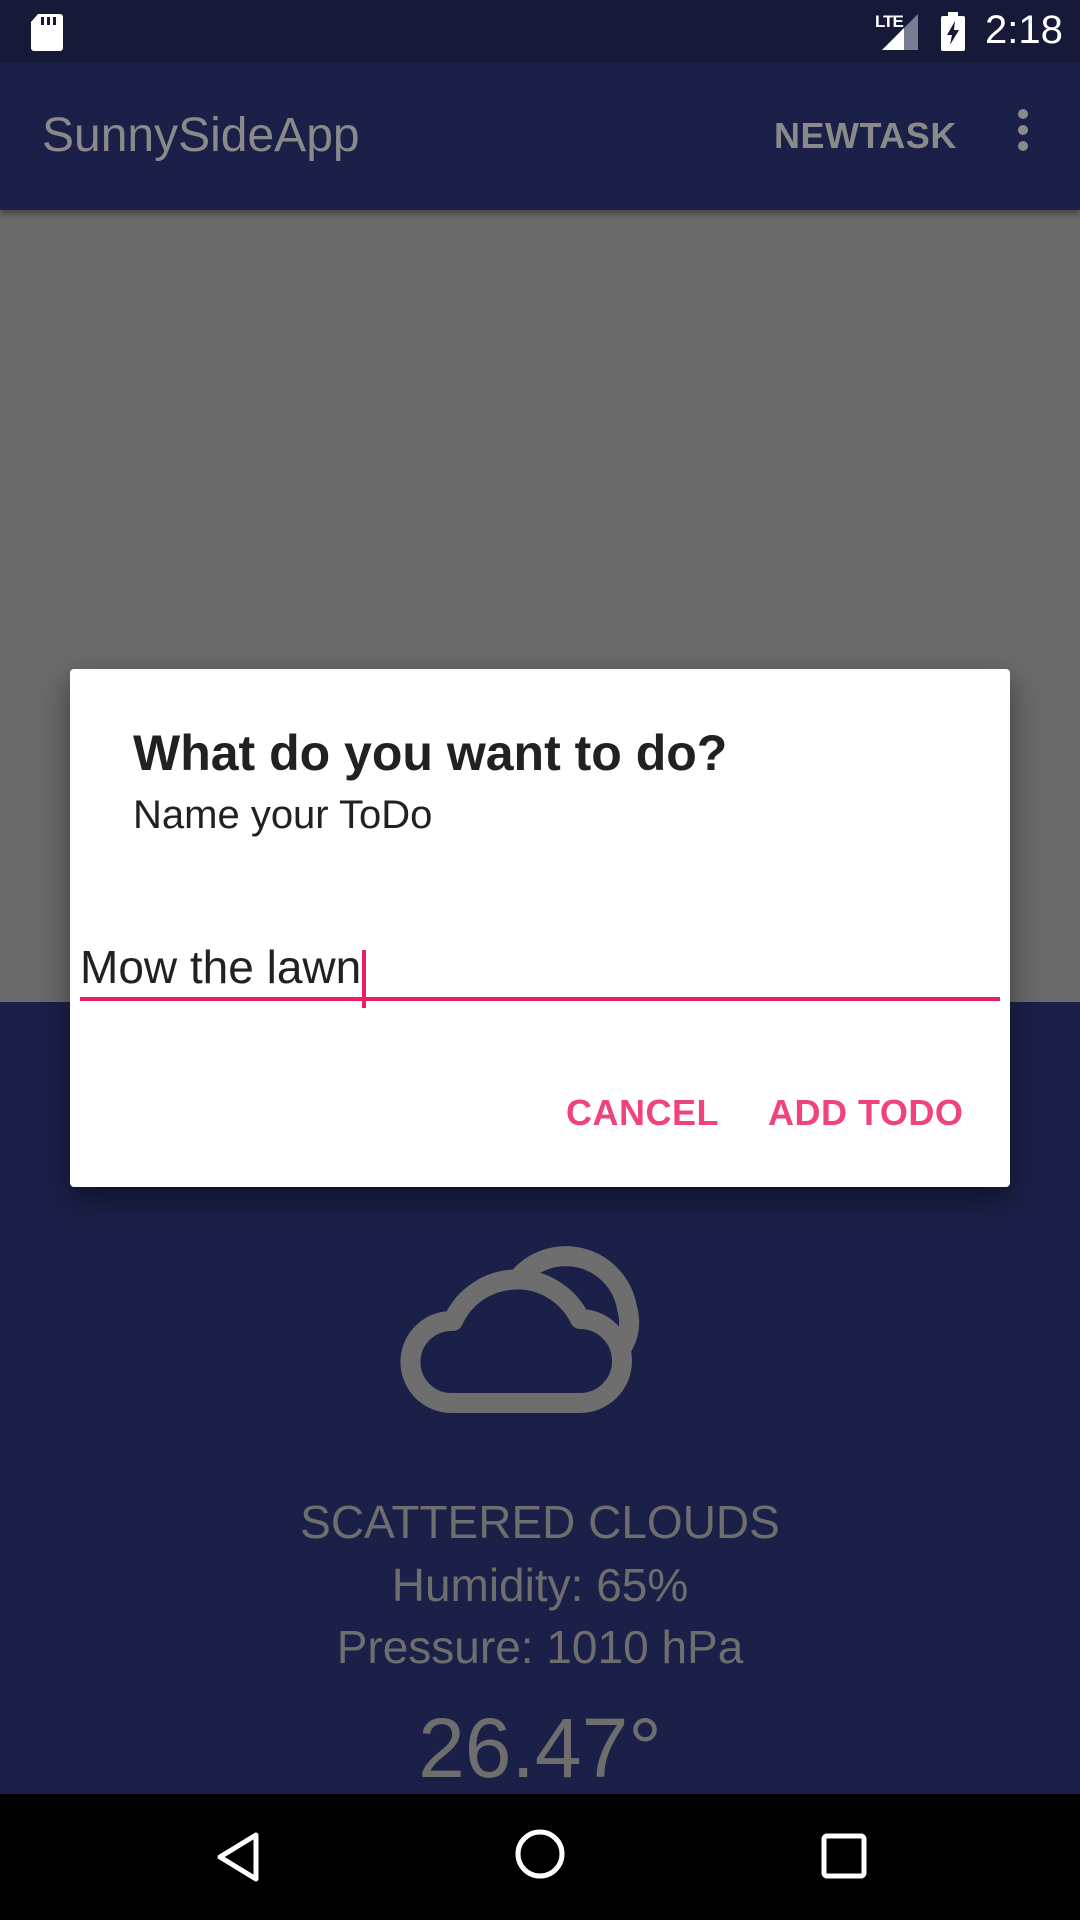  Describe the element at coordinates (540, 972) in the screenshot. I see `todo-name-input: Mow the lawn` at that location.